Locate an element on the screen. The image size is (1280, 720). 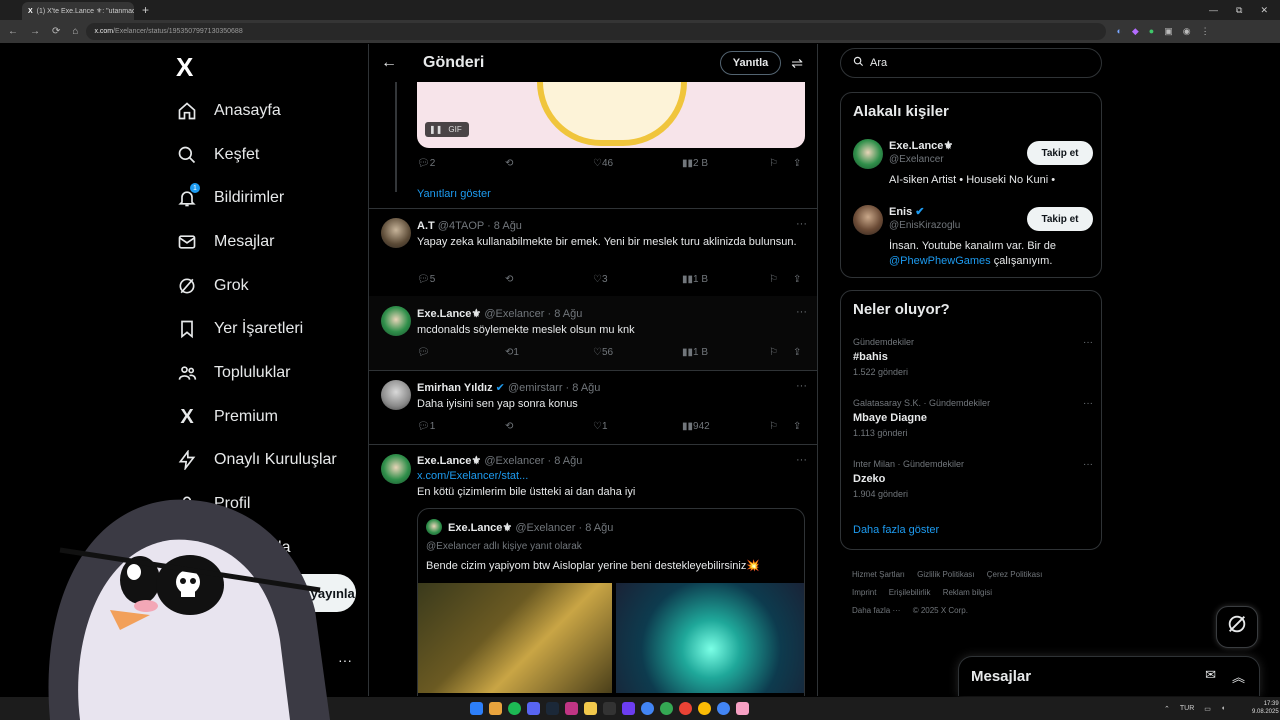
reply-action: 💬︎ 5 is located at coordinates (426, 279).